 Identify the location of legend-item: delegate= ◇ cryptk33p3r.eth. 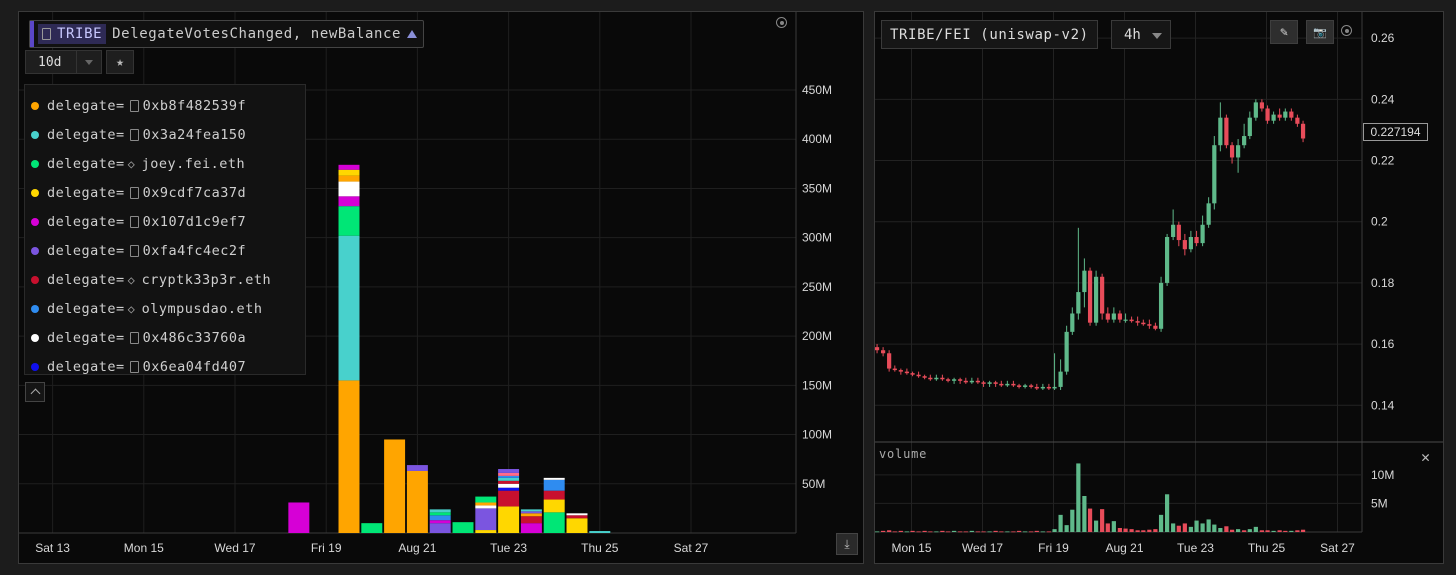
(165, 279).